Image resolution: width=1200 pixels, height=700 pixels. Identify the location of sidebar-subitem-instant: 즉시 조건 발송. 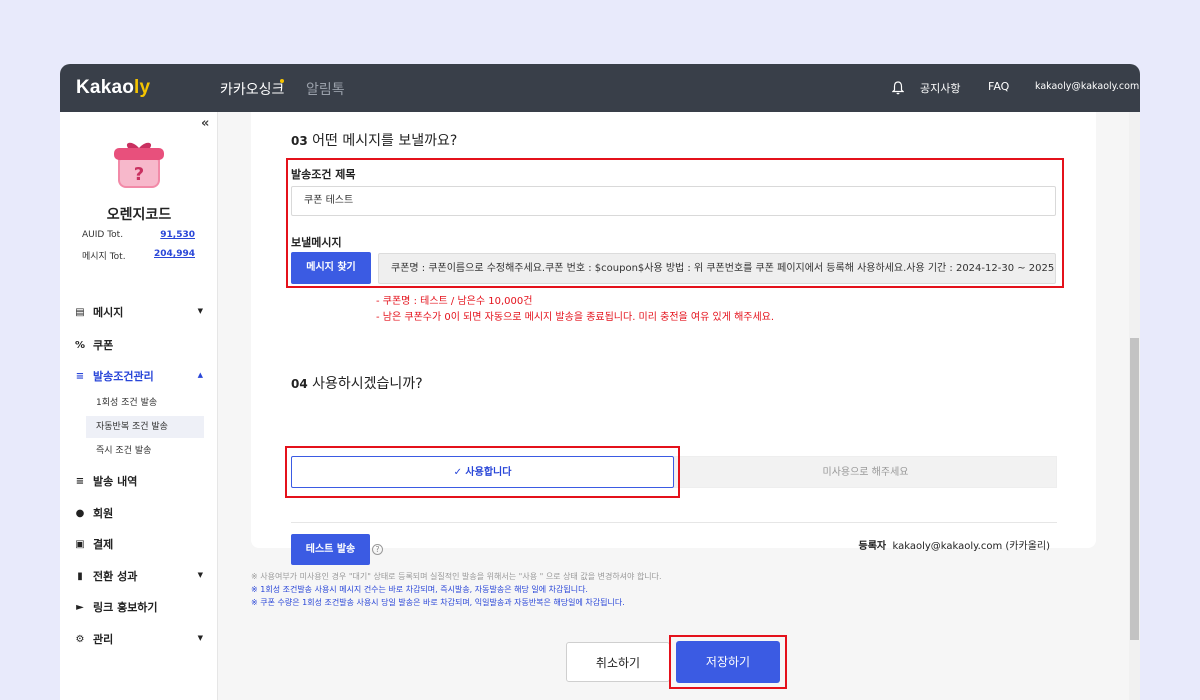
(145, 451).